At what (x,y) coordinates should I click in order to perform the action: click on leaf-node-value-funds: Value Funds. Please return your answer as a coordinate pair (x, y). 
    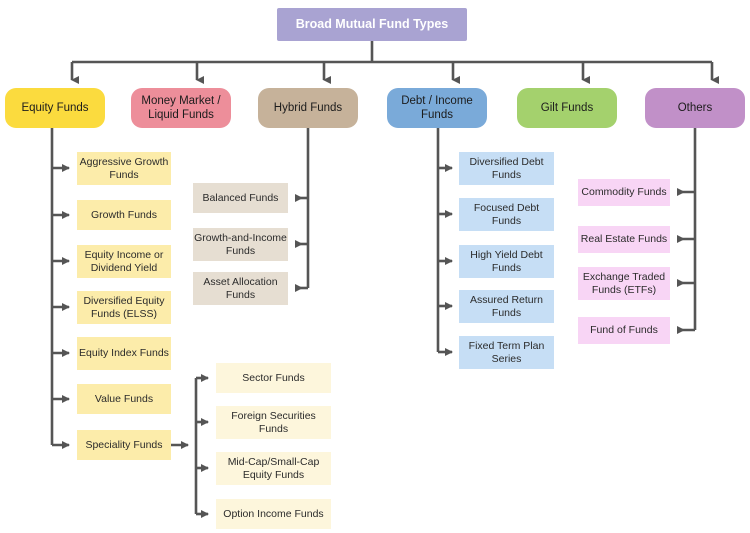
    Looking at the image, I should click on (124, 399).